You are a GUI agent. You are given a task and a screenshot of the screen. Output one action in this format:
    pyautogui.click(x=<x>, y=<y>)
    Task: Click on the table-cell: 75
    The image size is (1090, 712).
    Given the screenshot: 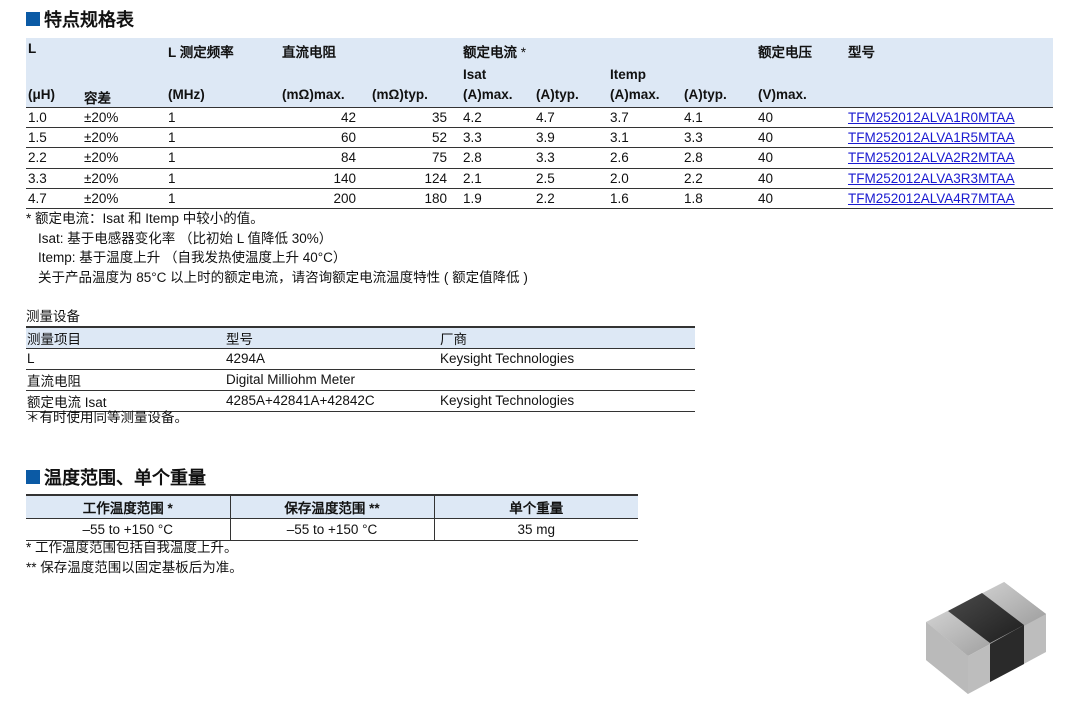 What is the action you would take?
    pyautogui.click(x=415, y=158)
    